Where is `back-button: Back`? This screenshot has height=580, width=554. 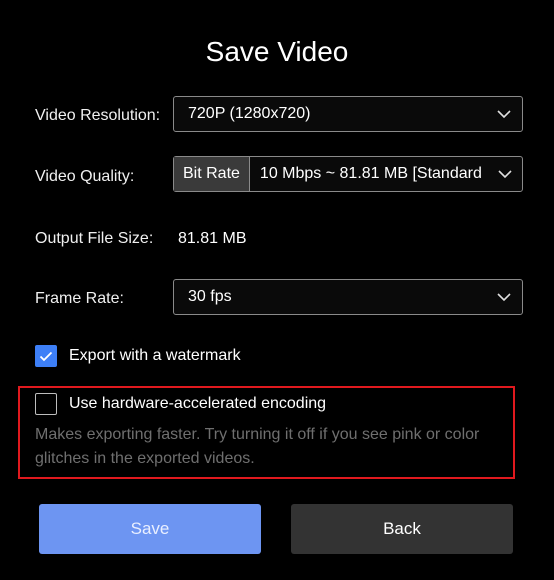 back-button: Back is located at coordinates (402, 529).